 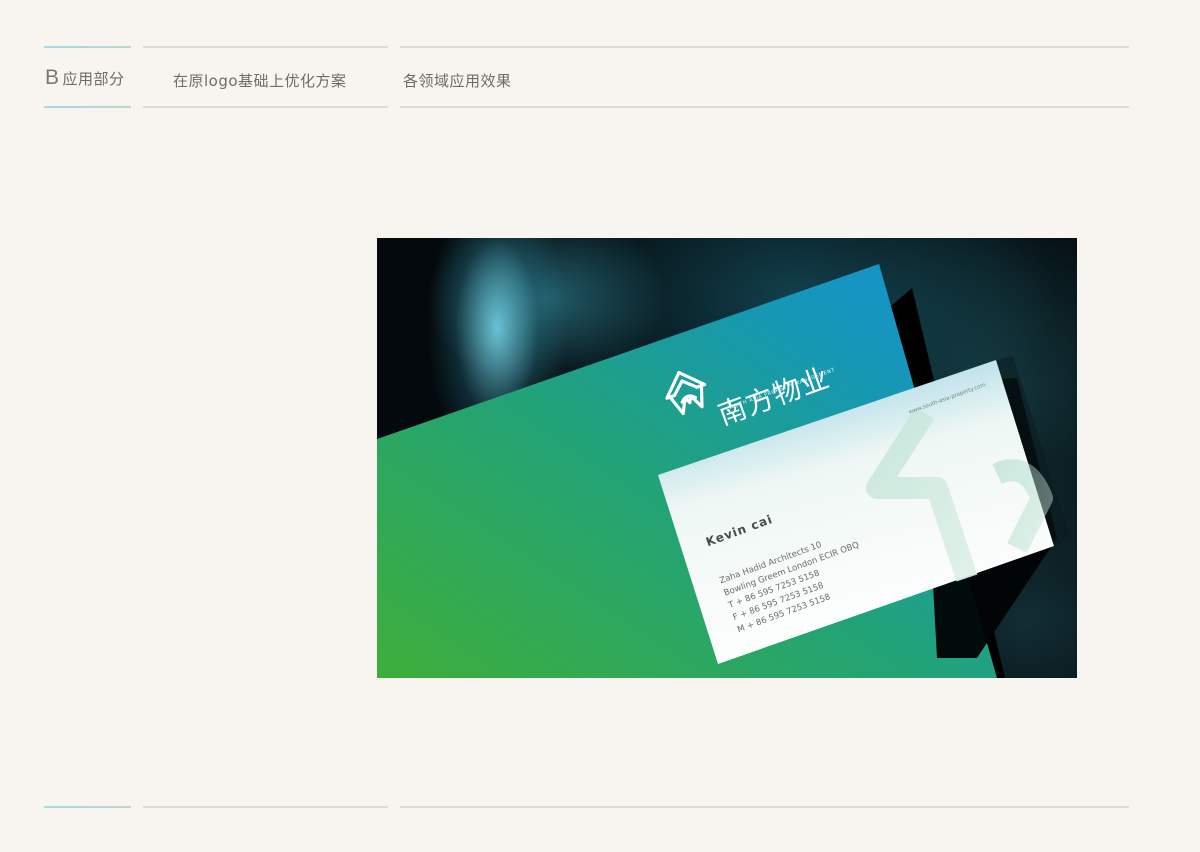 I want to click on footer-rule-right, so click(x=764, y=807).